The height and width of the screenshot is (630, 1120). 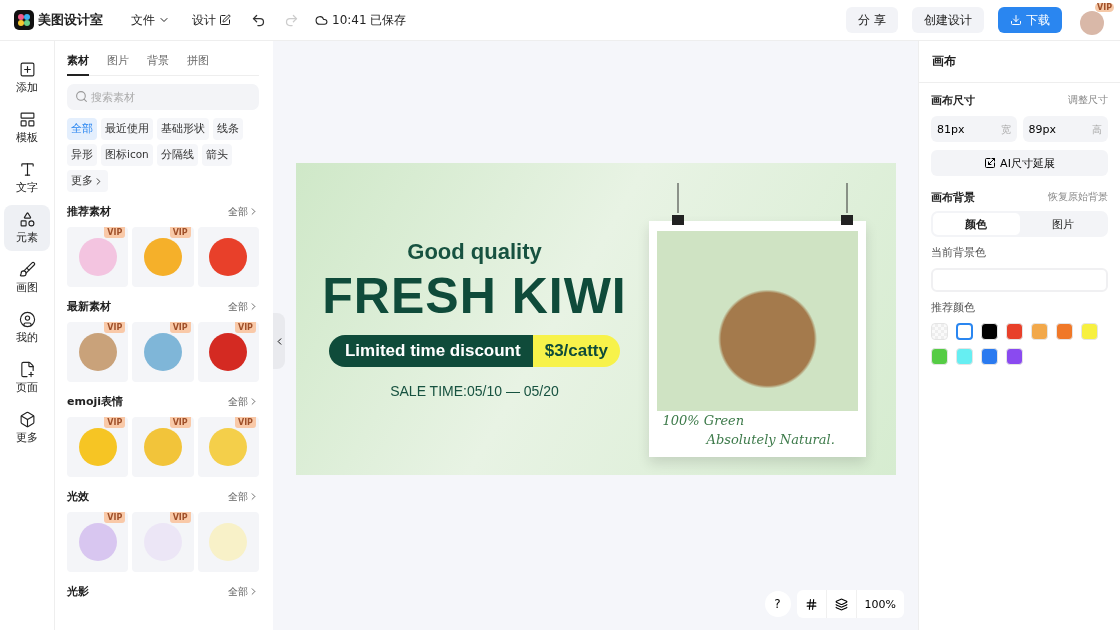 I want to click on logo-icon, so click(x=24, y=20).